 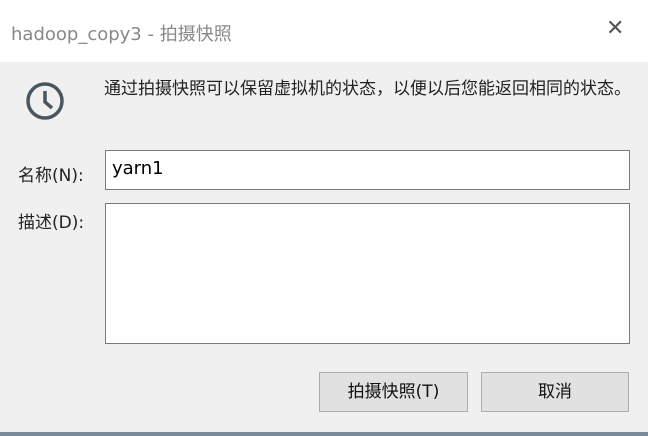 What do you see at coordinates (51, 176) in the screenshot?
I see `name-label: 名称(N):` at bounding box center [51, 176].